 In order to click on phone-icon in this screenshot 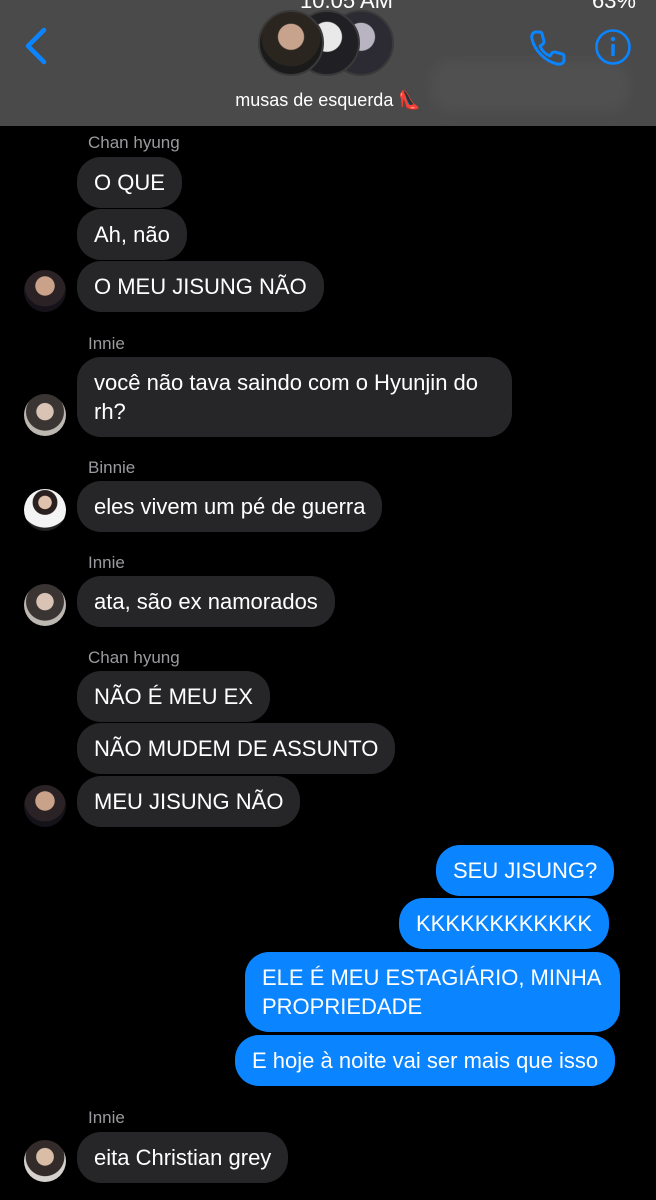, I will do `click(548, 48)`.